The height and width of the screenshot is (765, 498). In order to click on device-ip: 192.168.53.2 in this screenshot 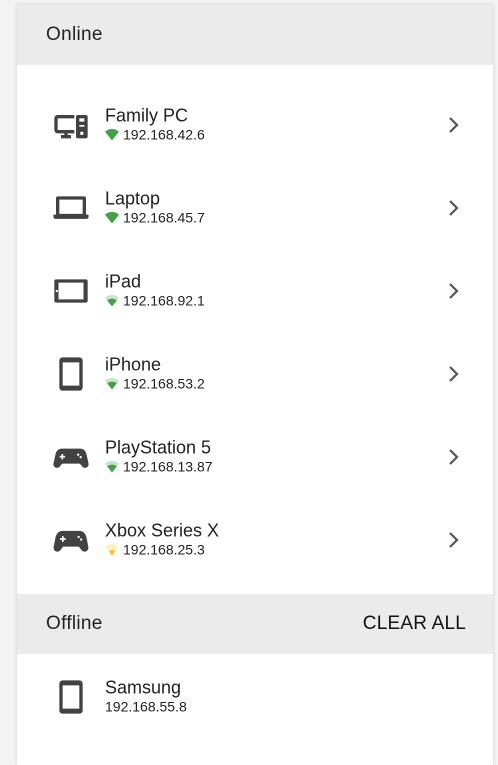, I will do `click(164, 382)`.